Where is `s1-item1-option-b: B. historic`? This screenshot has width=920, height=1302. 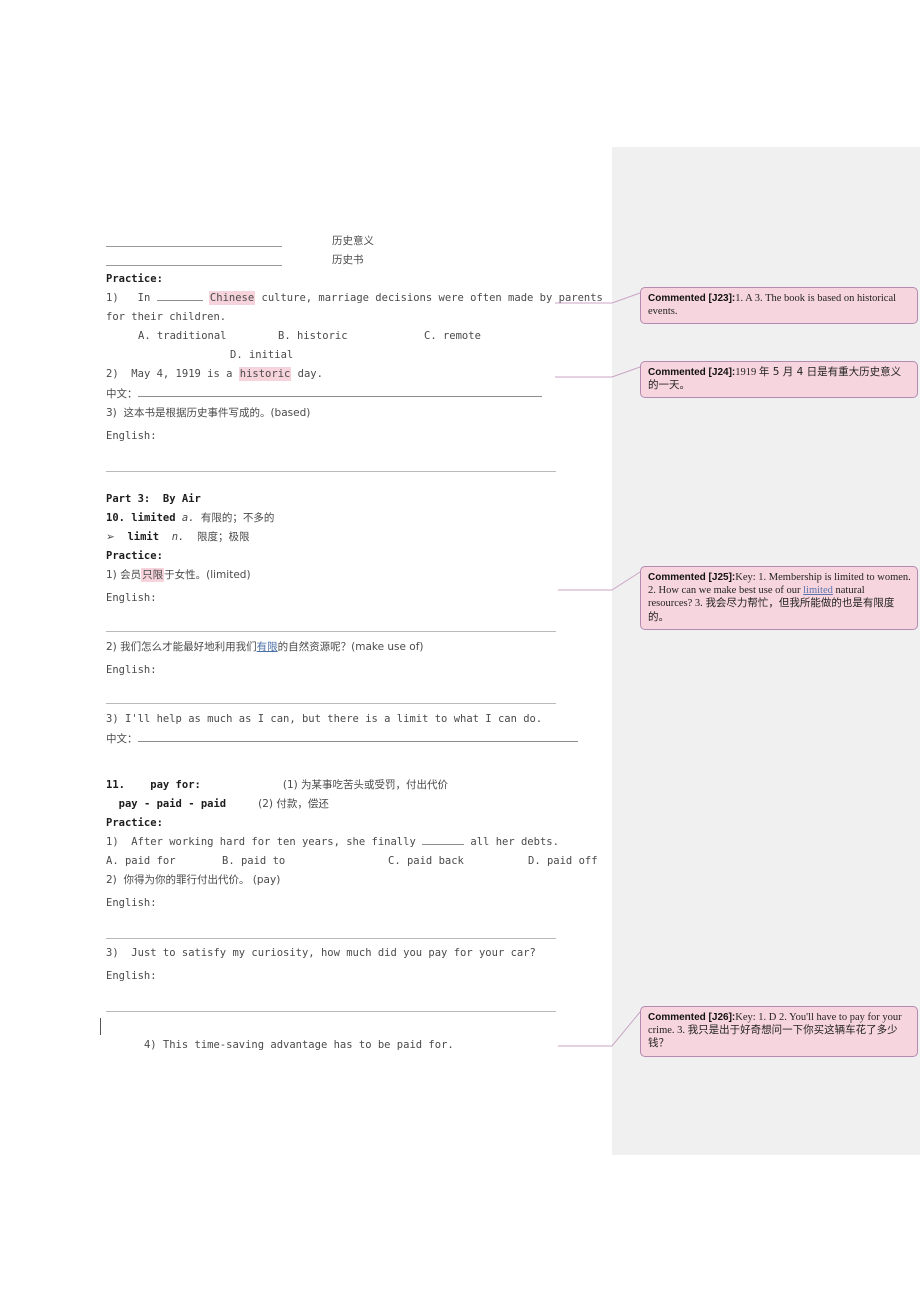 s1-item1-option-b: B. historic is located at coordinates (351, 336).